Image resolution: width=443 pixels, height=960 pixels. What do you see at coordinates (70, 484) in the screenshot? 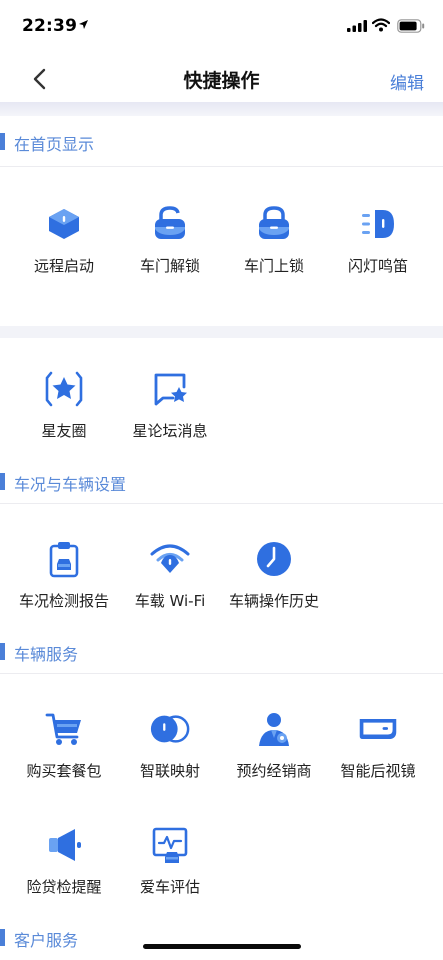
I see `section-title: 车况与车辆设置` at bounding box center [70, 484].